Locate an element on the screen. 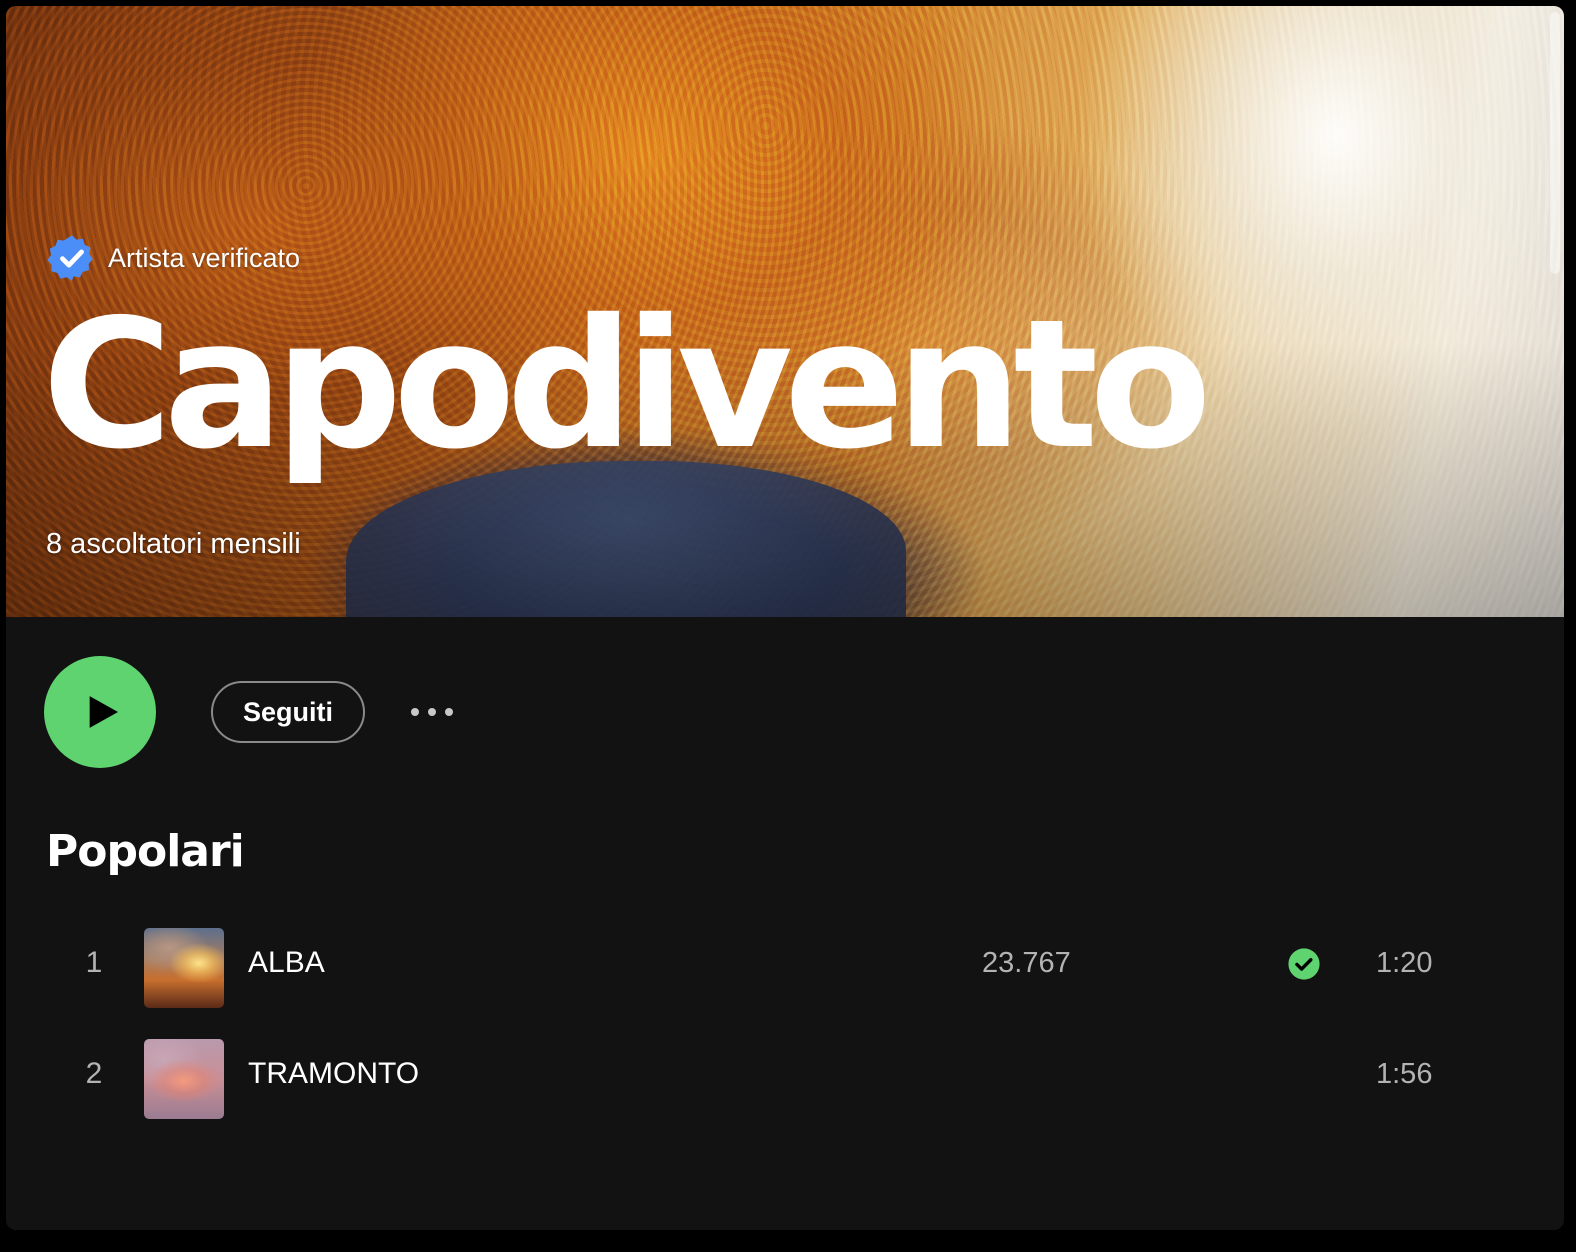 This screenshot has height=1252, width=1576. action-bar: Seguiti is located at coordinates (250, 712).